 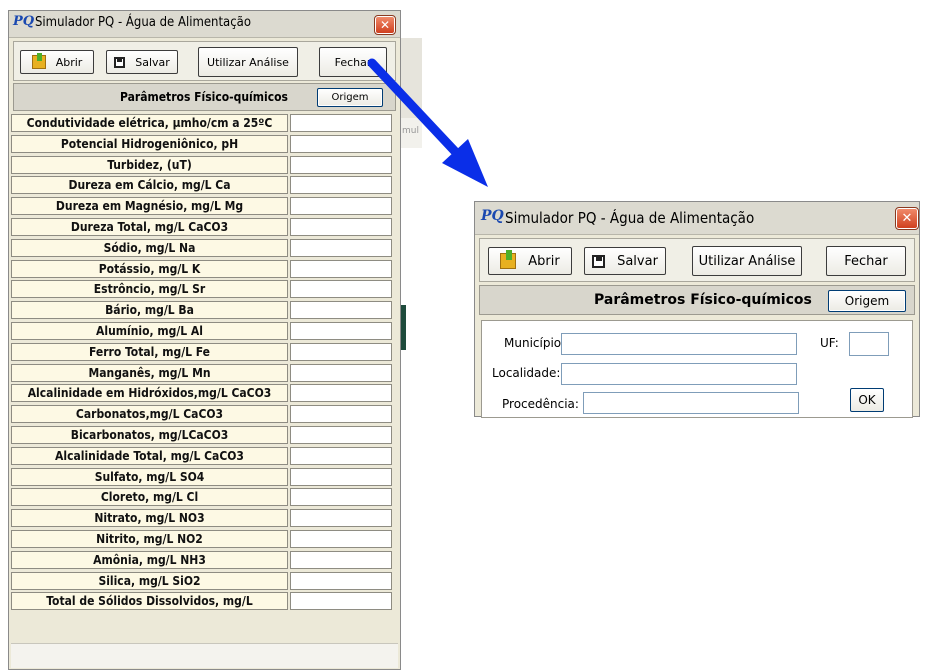 I want to click on parameter-label: Amônia, mg/L NH3, so click(x=149, y=559).